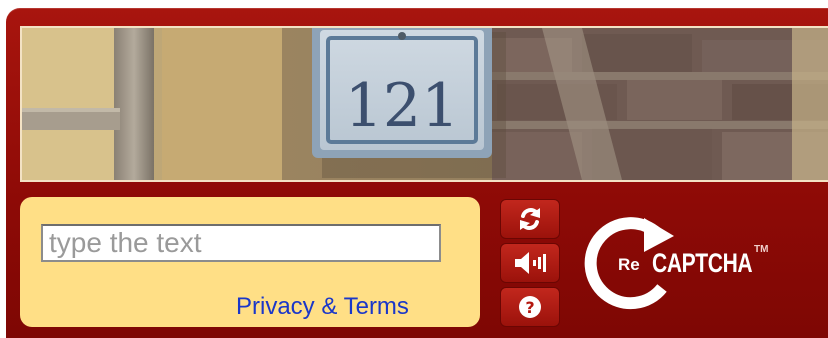 Image resolution: width=828 pixels, height=338 pixels. I want to click on audio-icon, so click(530, 263).